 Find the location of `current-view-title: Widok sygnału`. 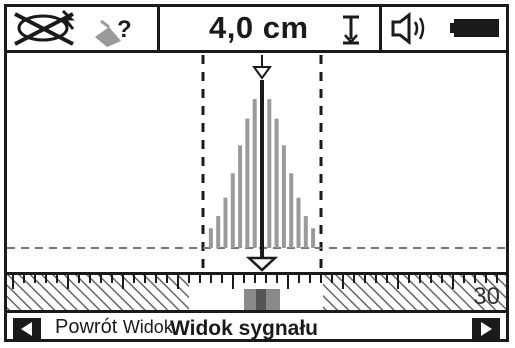

current-view-title: Widok sygnału is located at coordinates (244, 328).